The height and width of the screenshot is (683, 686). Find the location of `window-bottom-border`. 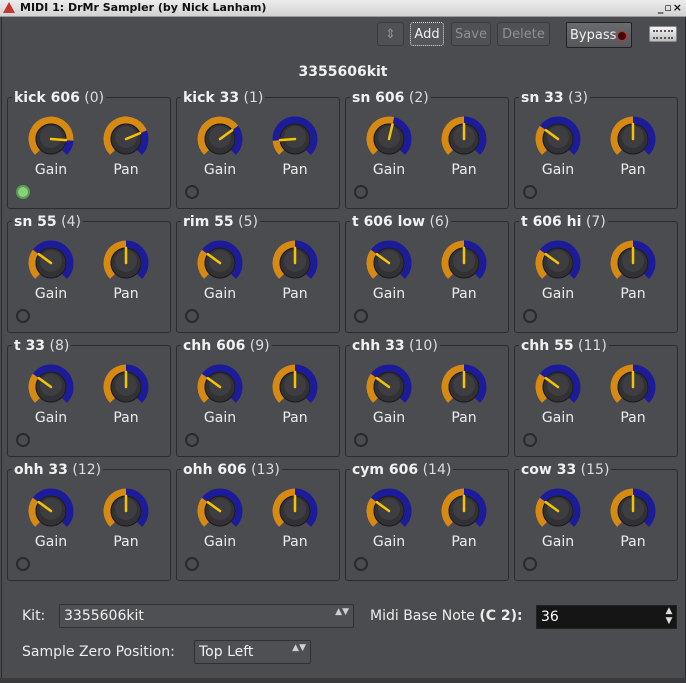

window-bottom-border is located at coordinates (343, 680).